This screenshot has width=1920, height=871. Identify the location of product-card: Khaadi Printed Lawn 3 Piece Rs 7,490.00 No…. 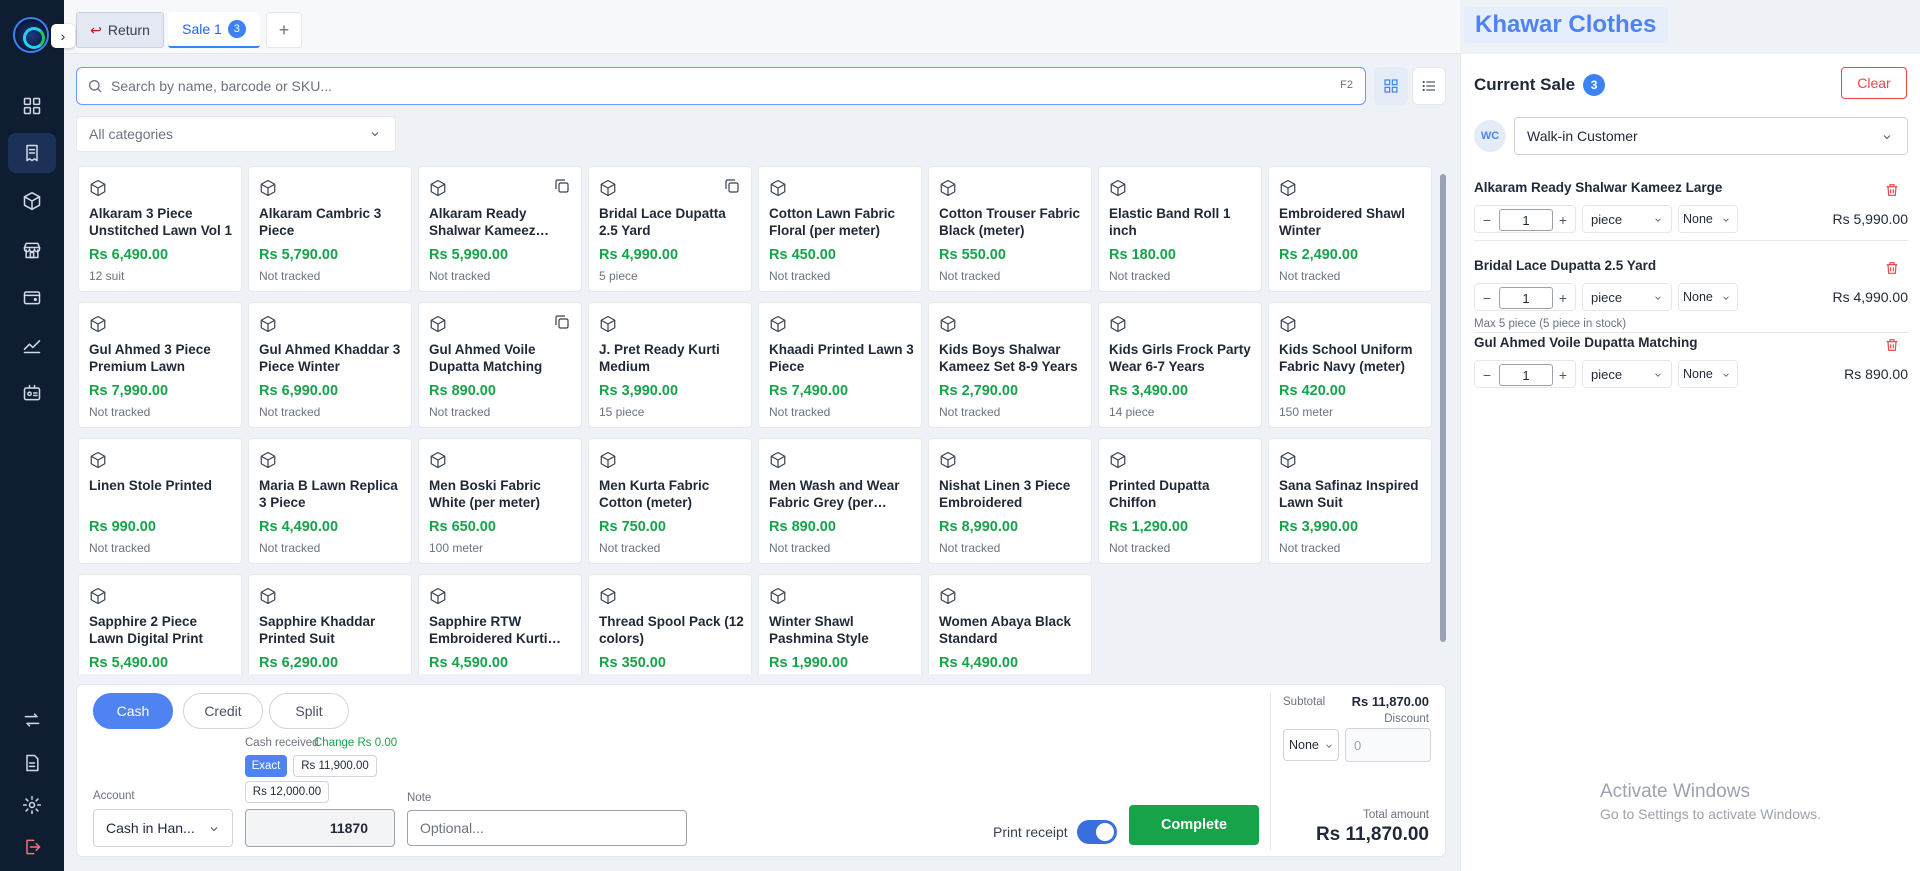
(840, 365).